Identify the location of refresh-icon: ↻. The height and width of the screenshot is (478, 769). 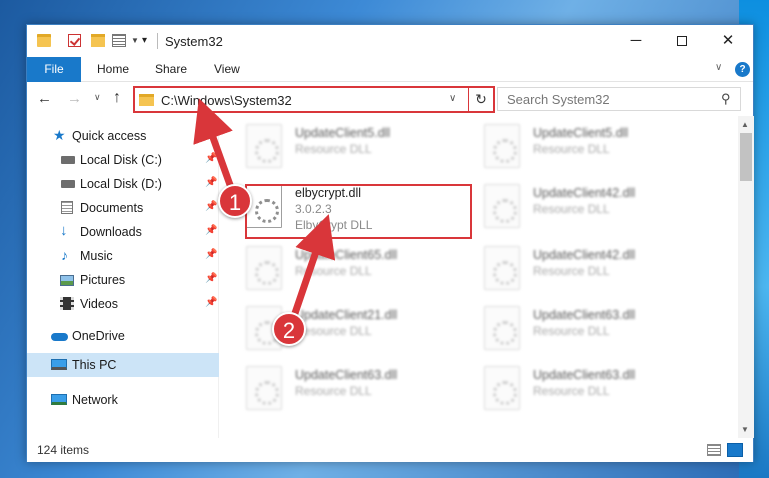
(481, 99).